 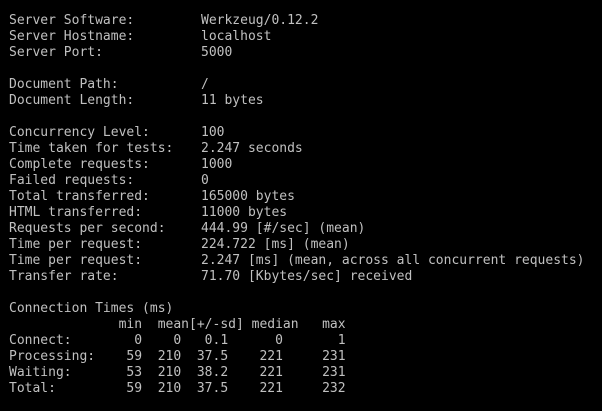 I want to click on server-port-line: Server Port: 5000, so click(x=305, y=53).